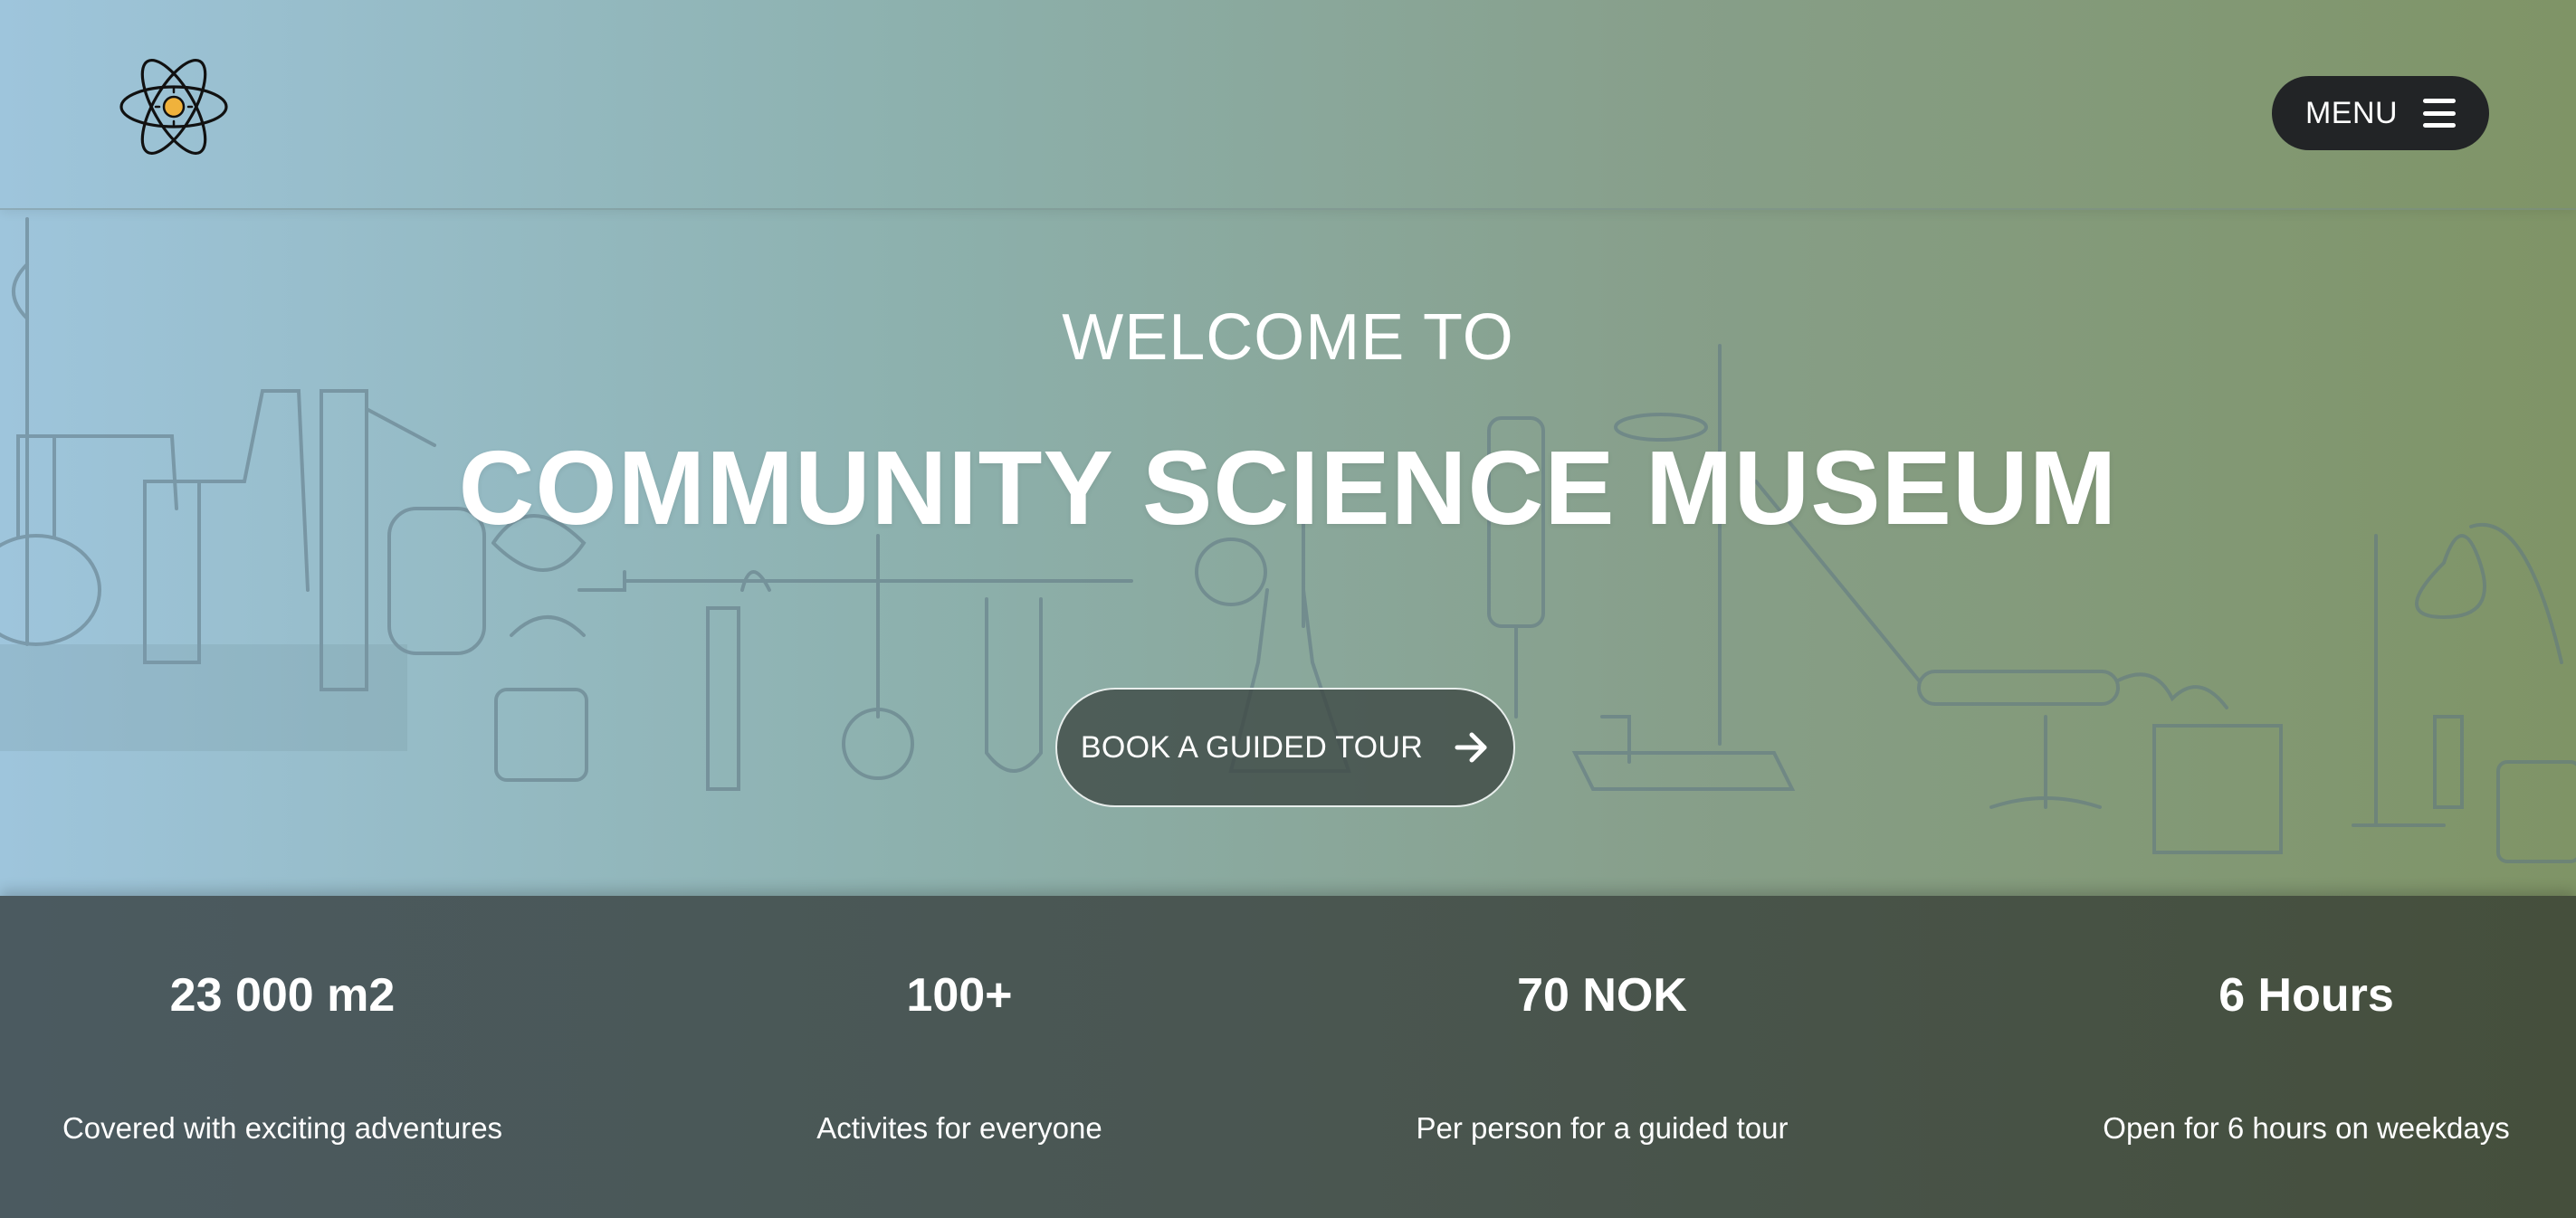  I want to click on stat-caption: Activites for everyone, so click(959, 1128).